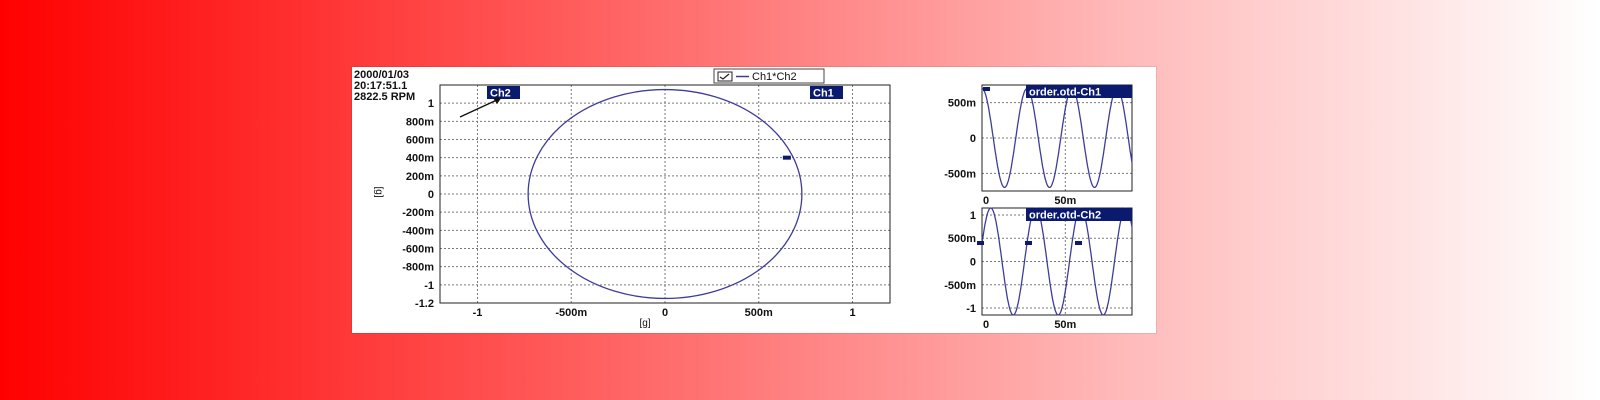  I want to click on legend-label: Ch1*Ch2, so click(774, 77).